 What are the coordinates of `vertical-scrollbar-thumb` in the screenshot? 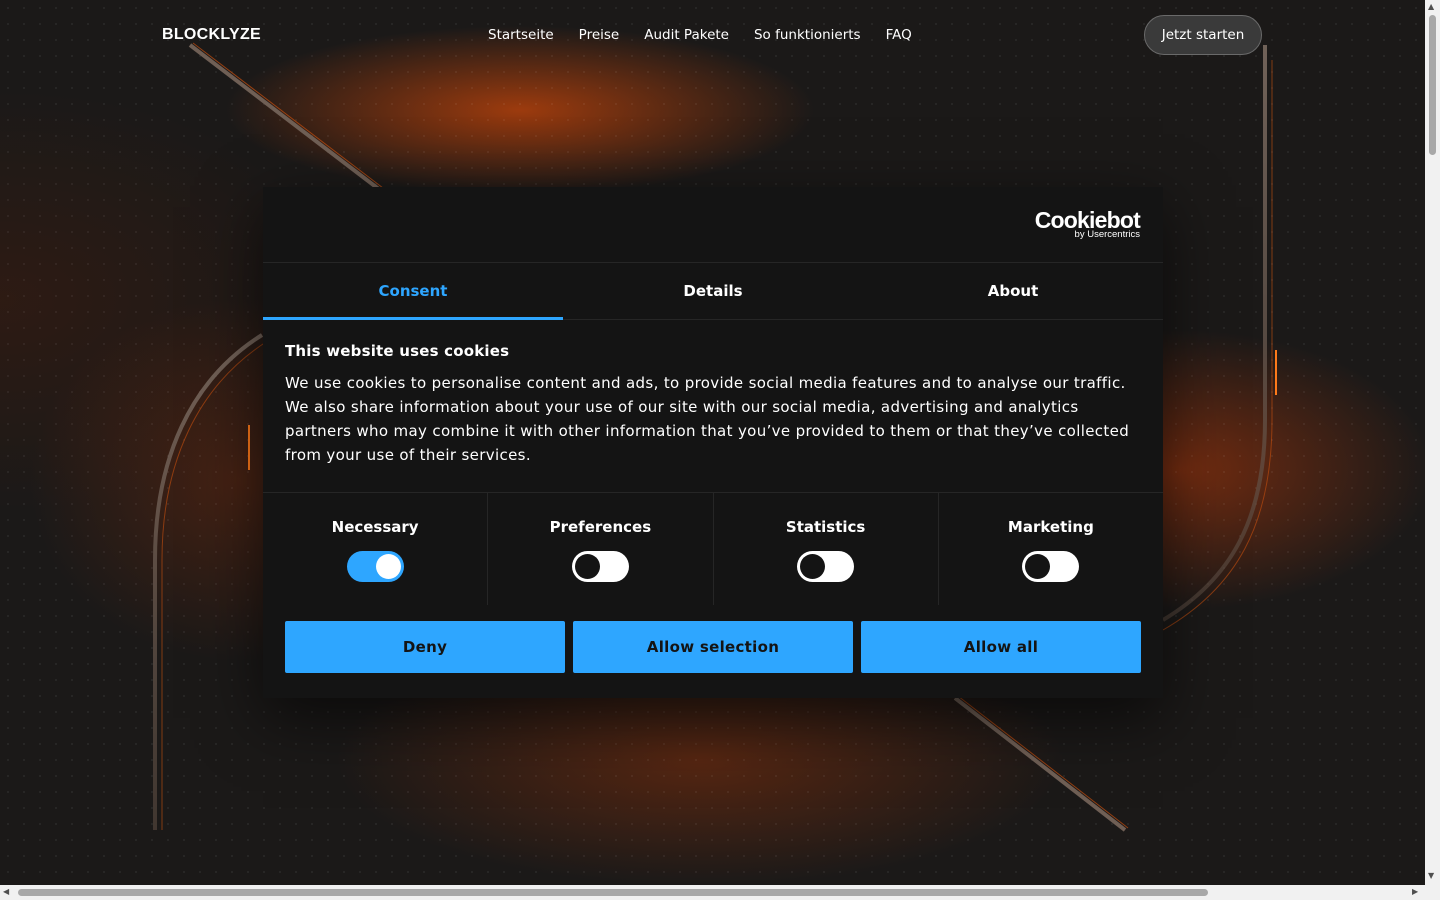 It's located at (1432, 85).